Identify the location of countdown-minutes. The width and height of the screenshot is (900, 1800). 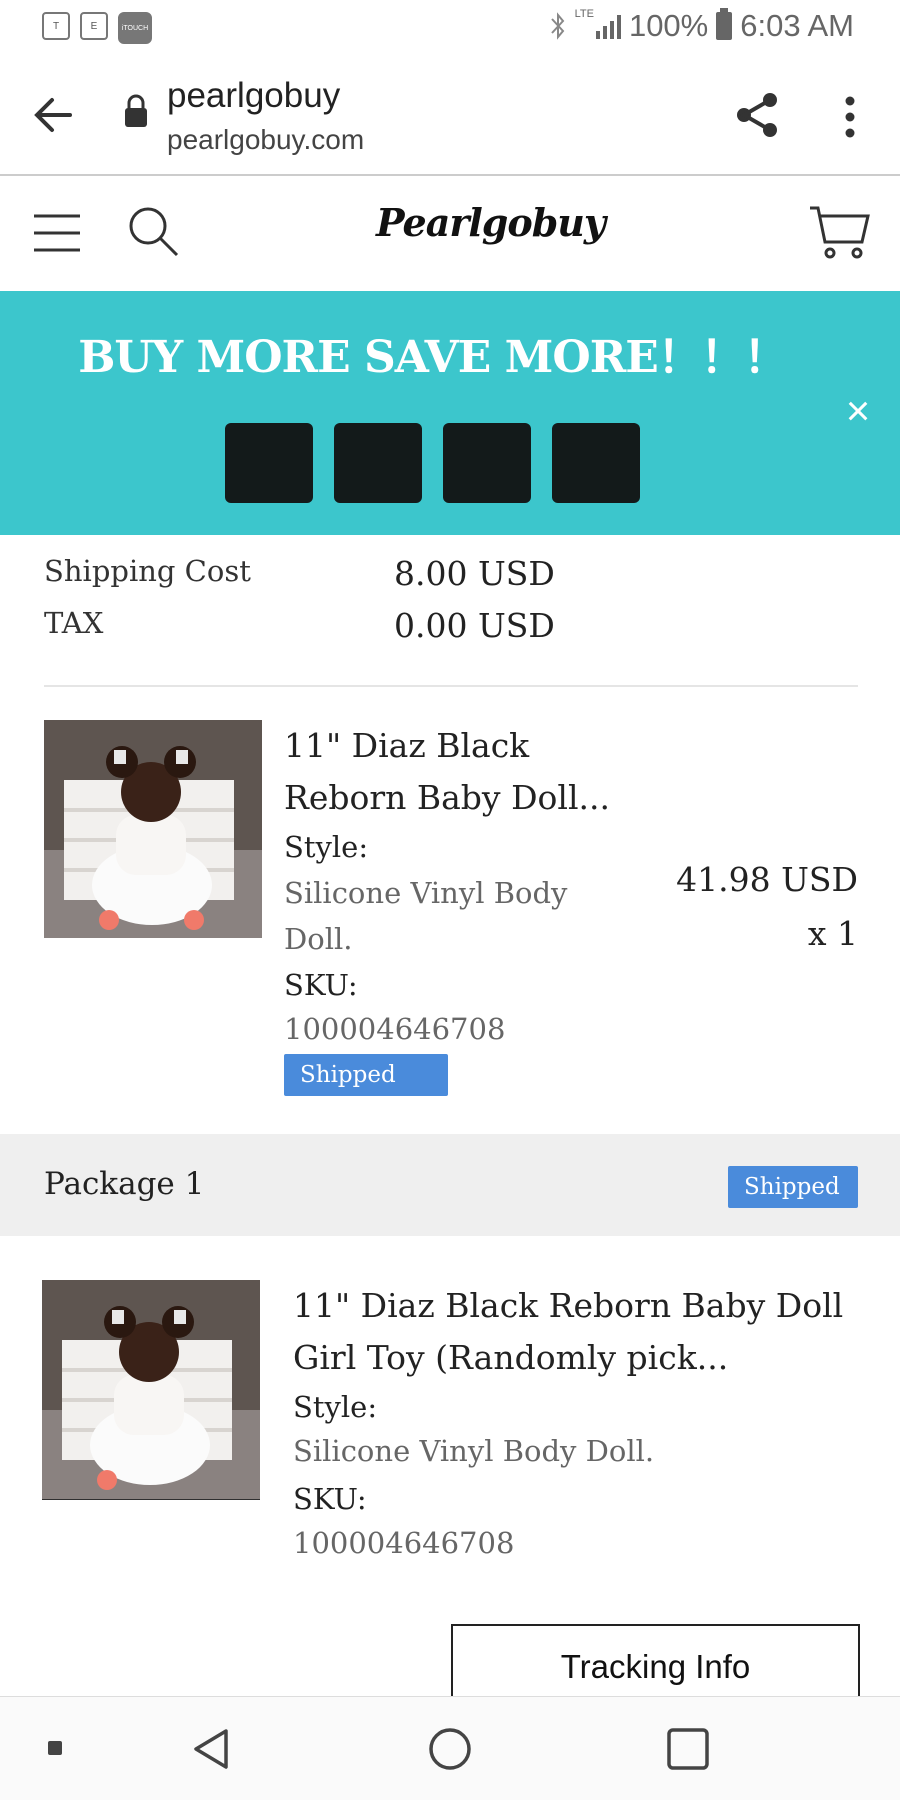
(487, 463).